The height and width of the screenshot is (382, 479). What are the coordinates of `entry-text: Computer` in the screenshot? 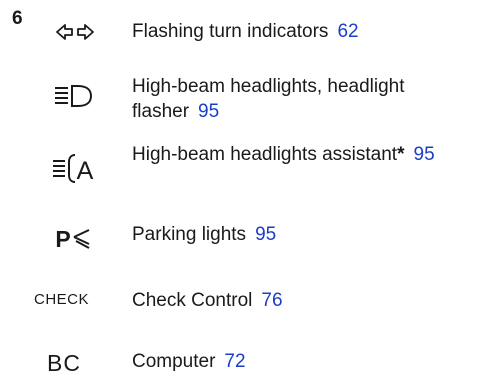 It's located at (174, 361).